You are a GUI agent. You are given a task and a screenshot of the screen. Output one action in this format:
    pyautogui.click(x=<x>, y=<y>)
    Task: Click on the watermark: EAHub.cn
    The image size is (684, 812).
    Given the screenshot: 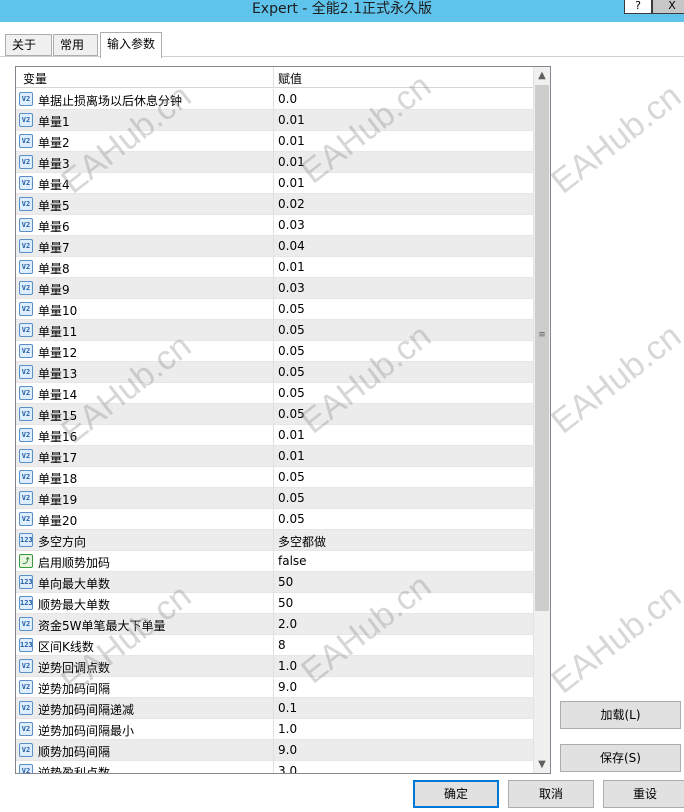 What is the action you would take?
    pyautogui.click(x=614, y=379)
    